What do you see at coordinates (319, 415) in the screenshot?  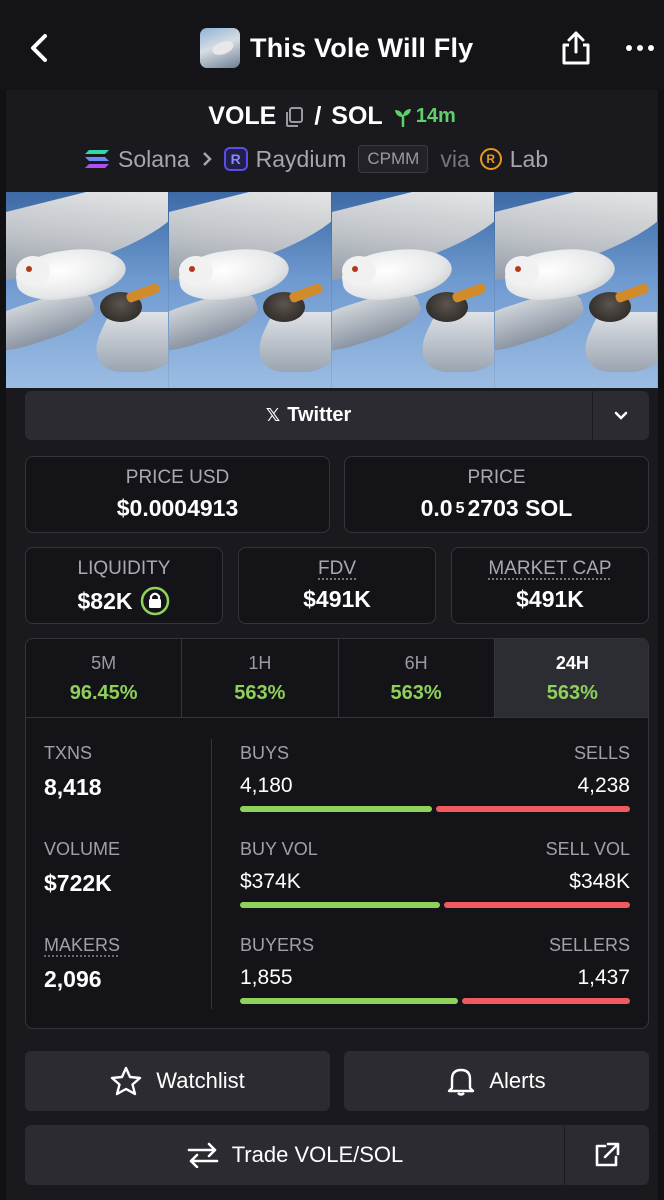 I see `twitter-label: Twitter` at bounding box center [319, 415].